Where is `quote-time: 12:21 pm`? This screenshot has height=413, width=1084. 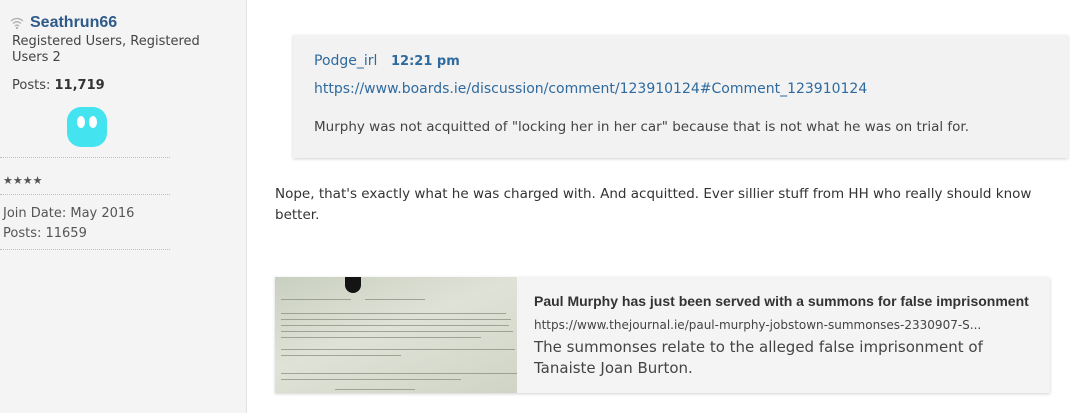 quote-time: 12:21 pm is located at coordinates (425, 61).